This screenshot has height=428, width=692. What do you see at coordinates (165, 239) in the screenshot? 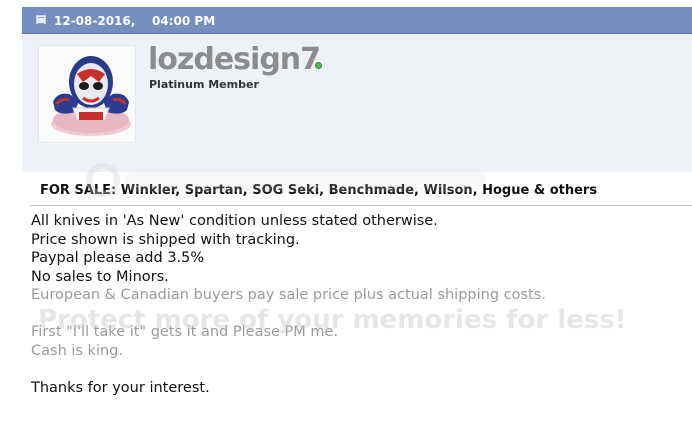
I see `message-line: Price shown is shipped with tracking.` at bounding box center [165, 239].